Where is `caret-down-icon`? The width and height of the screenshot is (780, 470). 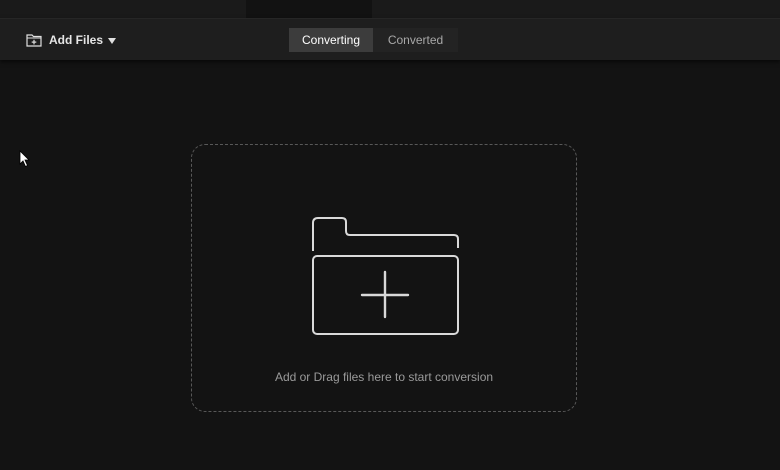 caret-down-icon is located at coordinates (112, 40).